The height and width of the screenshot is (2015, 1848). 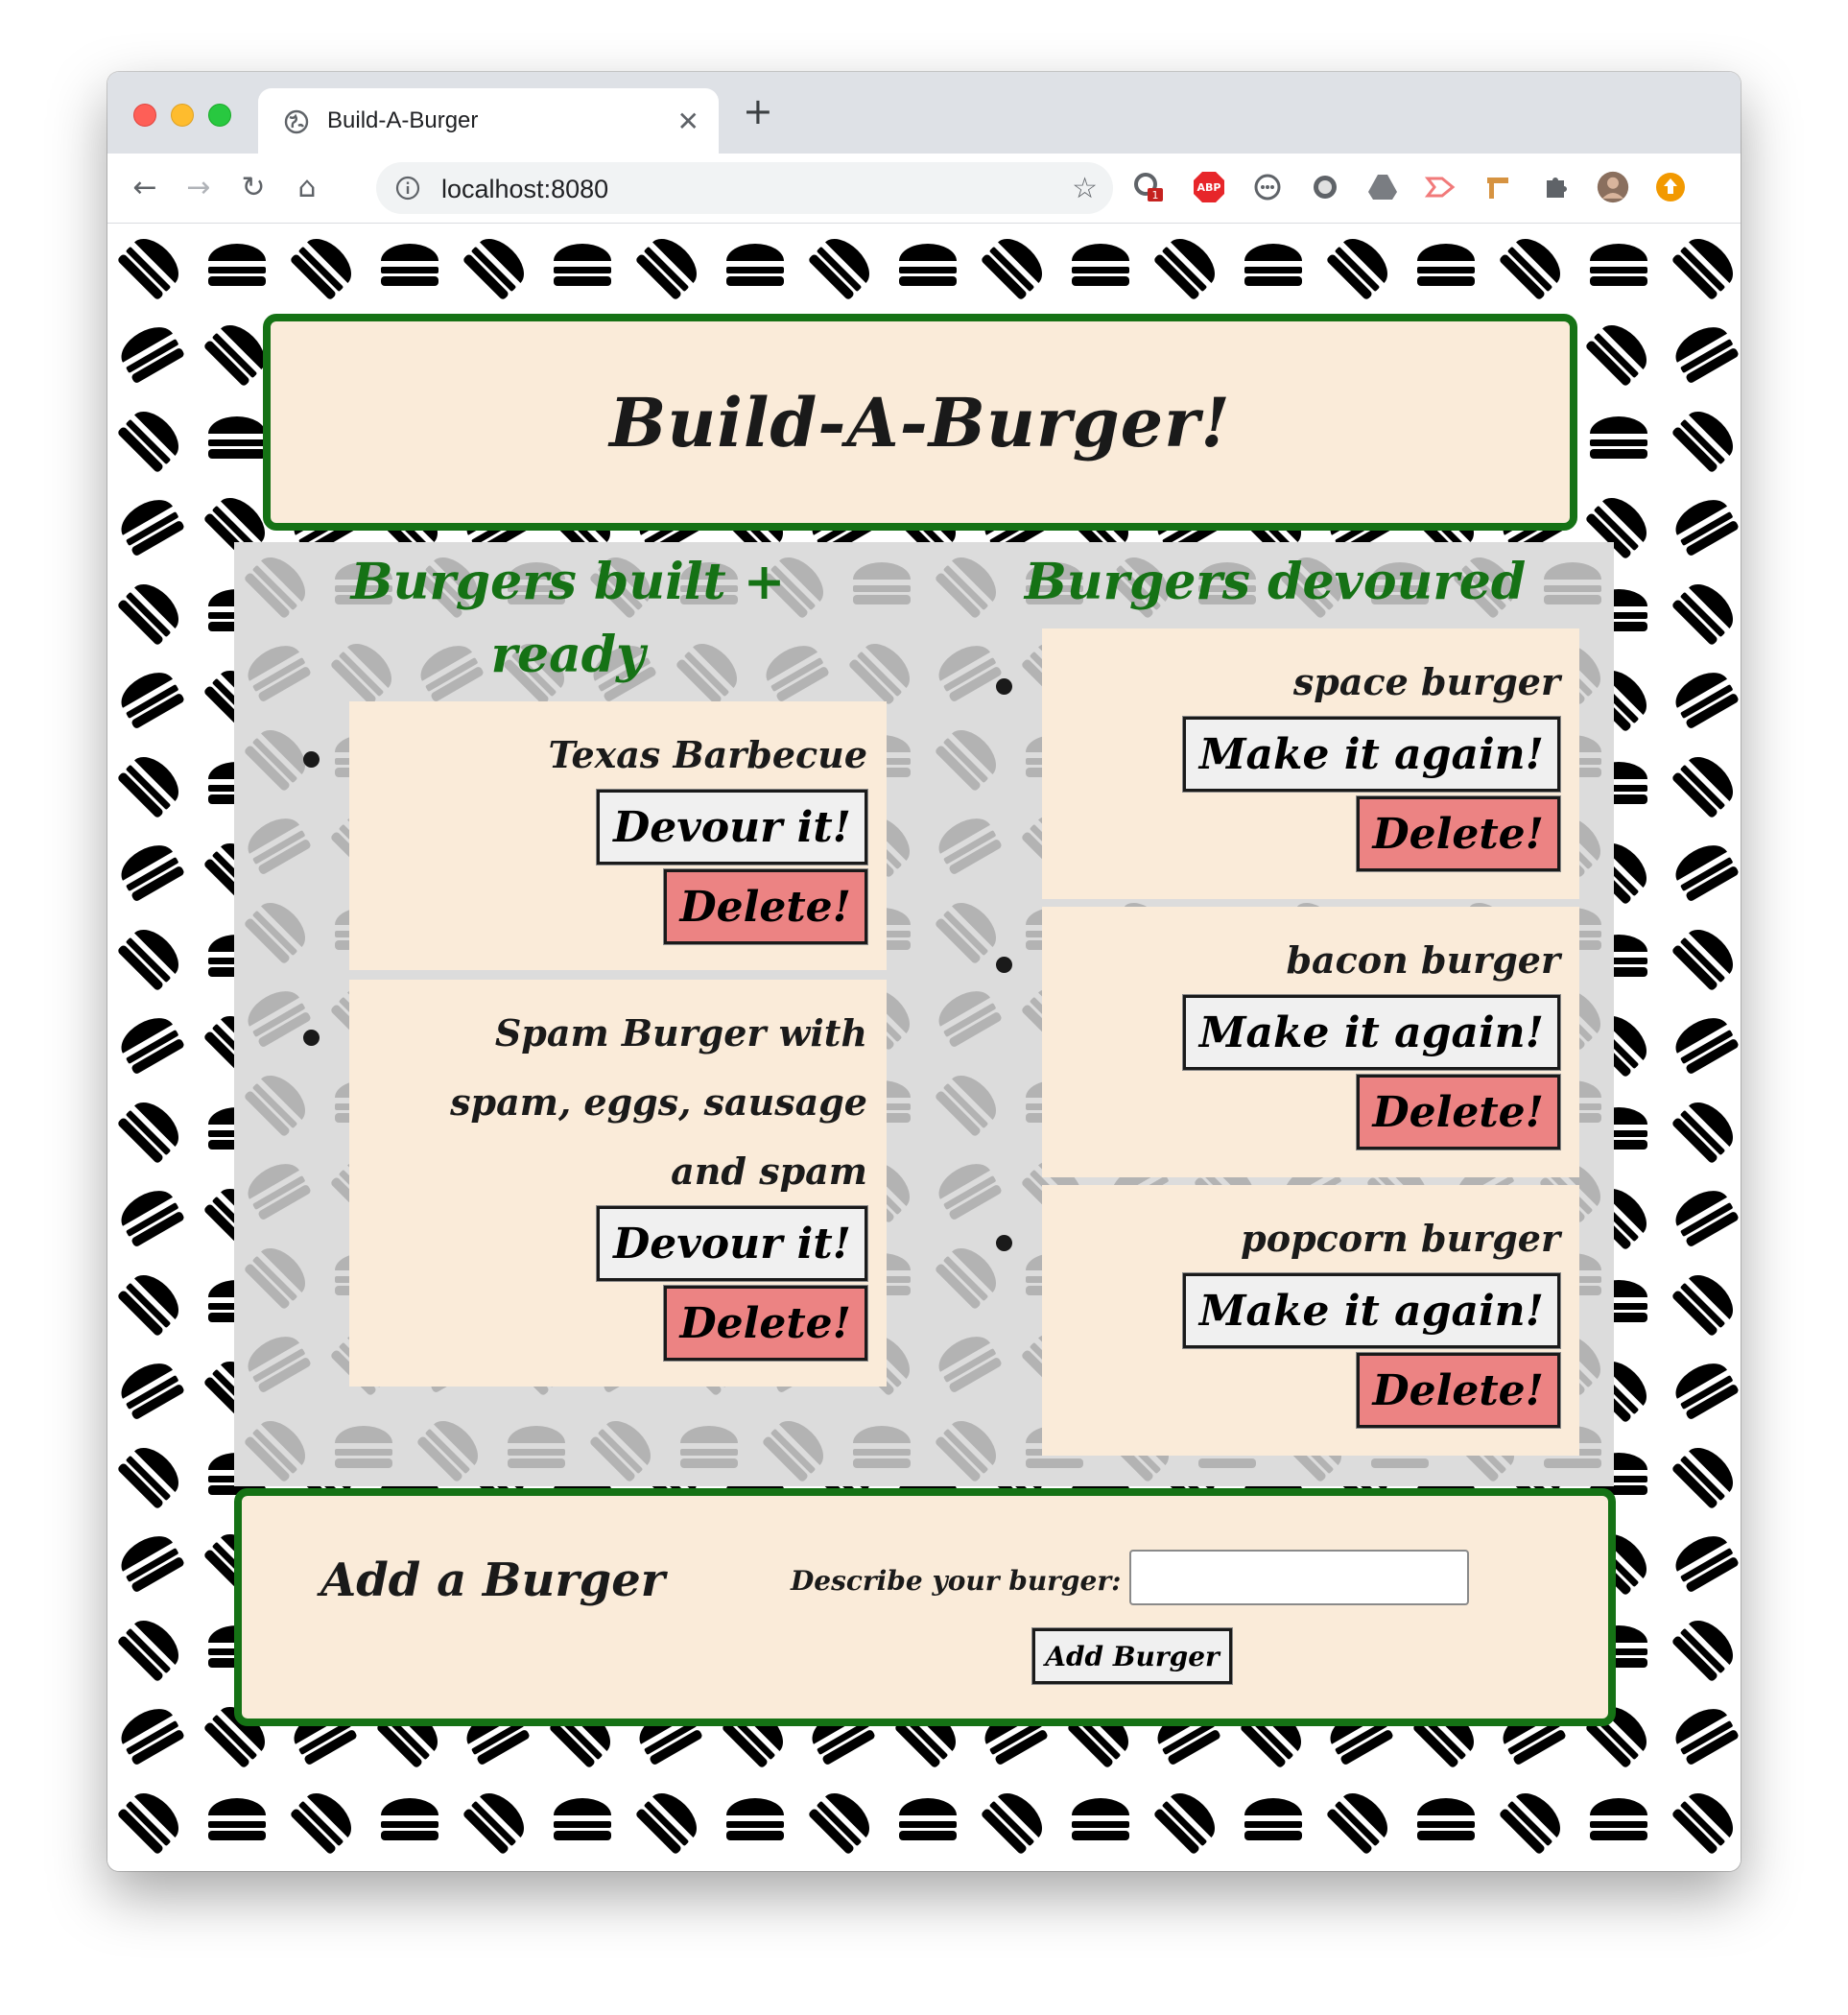 I want to click on ruler-extension-icon, so click(x=1497, y=187).